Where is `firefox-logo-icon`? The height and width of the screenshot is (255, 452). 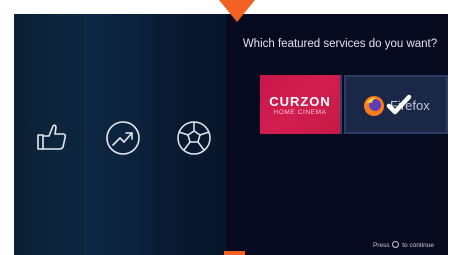 firefox-logo-icon is located at coordinates (374, 106).